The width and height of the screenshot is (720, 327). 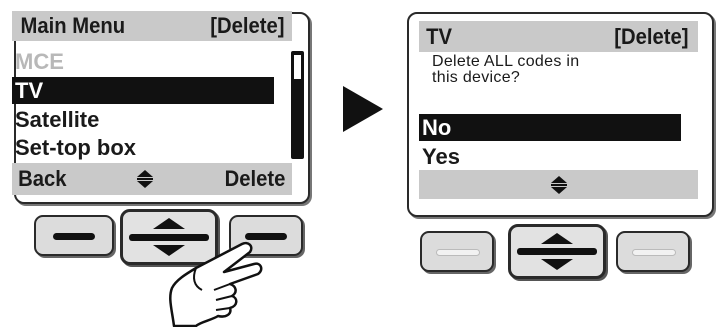 I want to click on confirm-status-bar, so click(x=558, y=184).